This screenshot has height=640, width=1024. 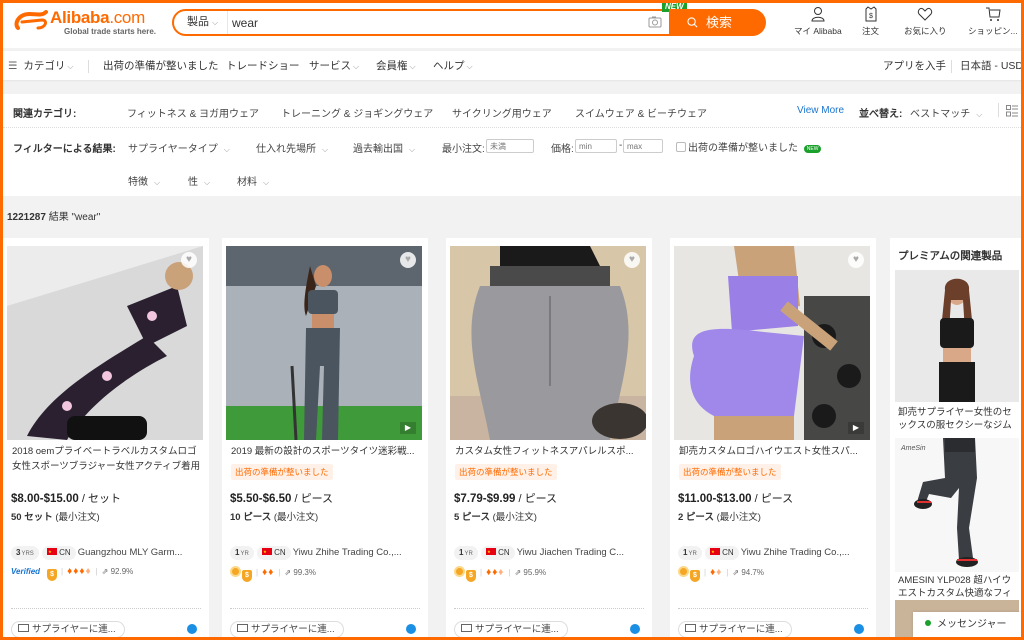 I want to click on min-order: 2 ピース (最小注文), so click(x=719, y=517).